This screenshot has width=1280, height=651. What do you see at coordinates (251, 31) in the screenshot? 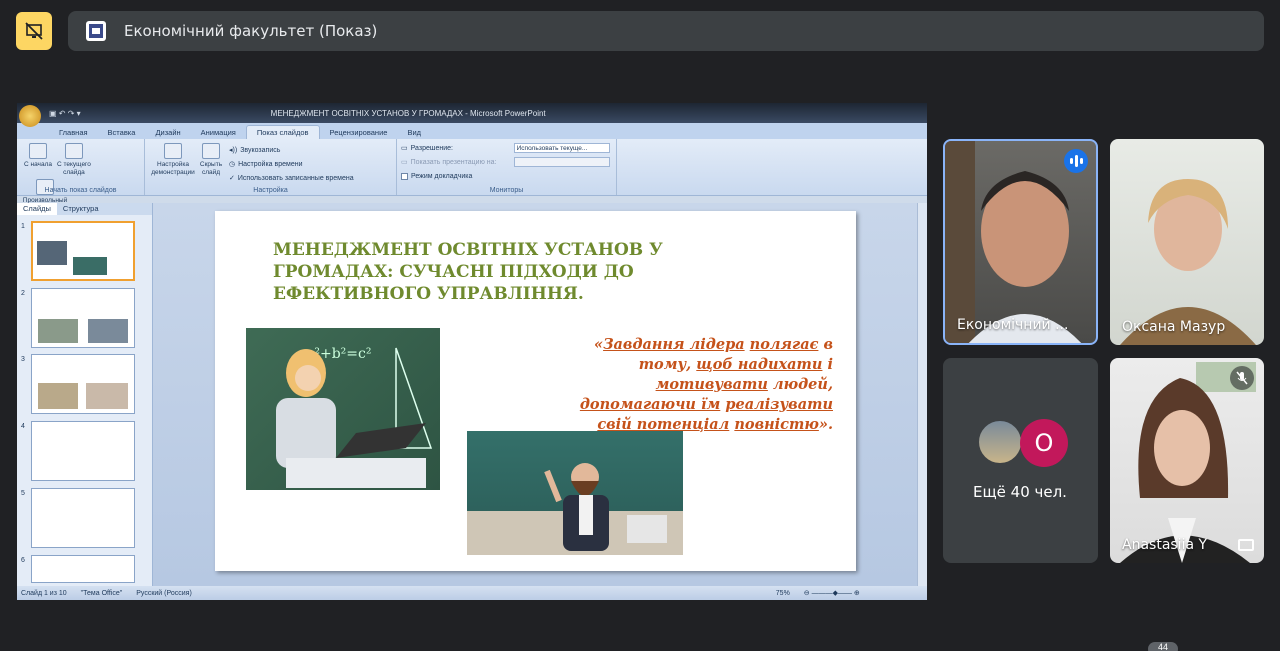
I see `meeting-title: Економічний факультет (Показ)` at bounding box center [251, 31].